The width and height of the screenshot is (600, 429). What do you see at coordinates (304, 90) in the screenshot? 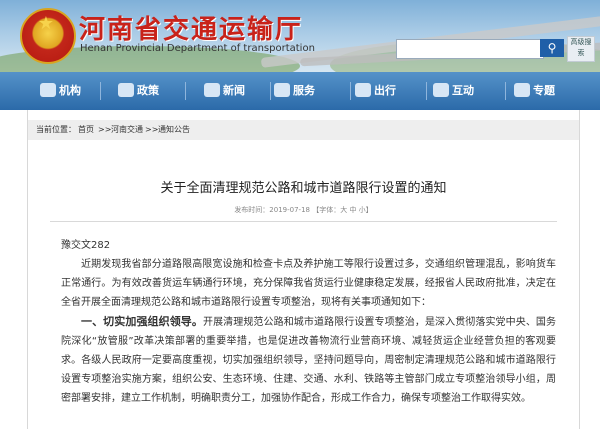
I see `nav-item-label: 服务` at bounding box center [304, 90].